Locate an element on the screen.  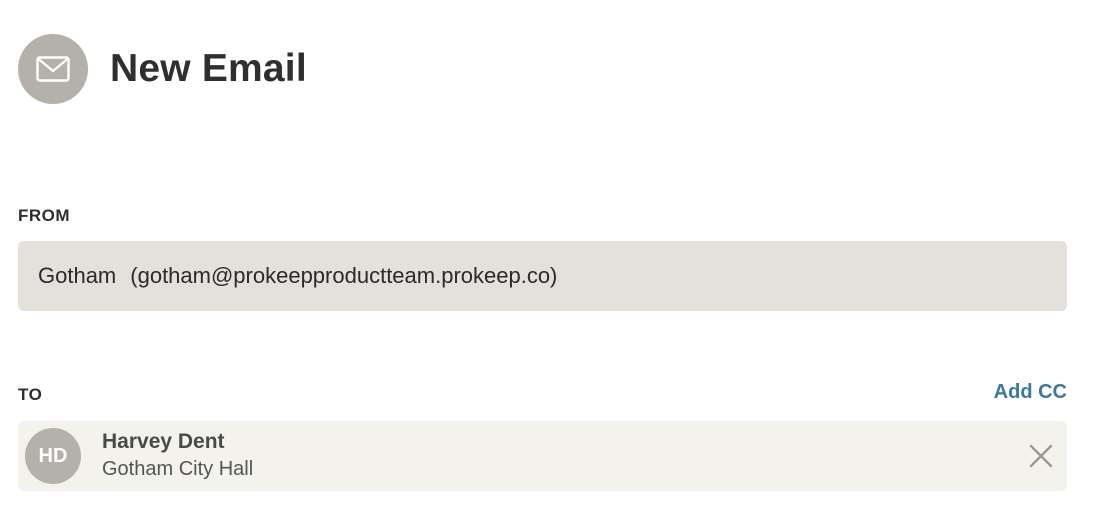
page-title: New Email is located at coordinates (208, 68).